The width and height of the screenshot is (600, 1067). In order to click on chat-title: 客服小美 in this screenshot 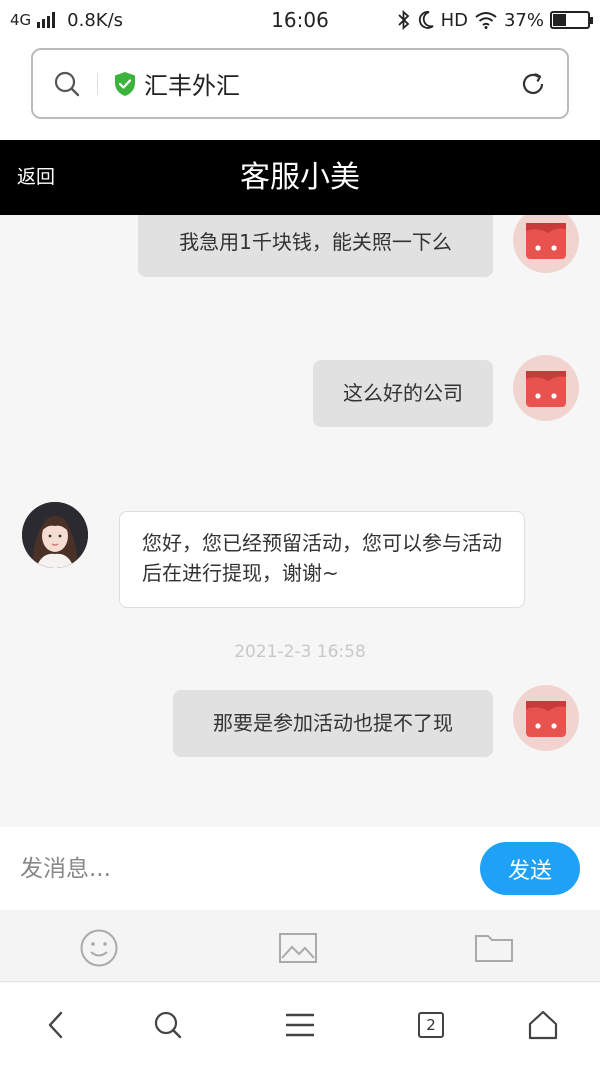, I will do `click(300, 177)`.